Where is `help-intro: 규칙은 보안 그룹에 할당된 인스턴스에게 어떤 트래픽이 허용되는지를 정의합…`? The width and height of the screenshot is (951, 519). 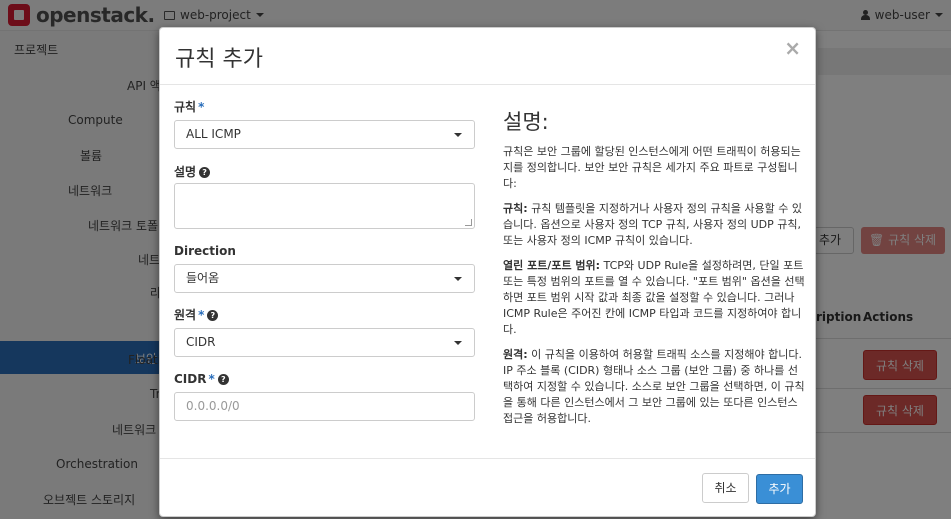 help-intro: 규칙은 보안 그룹에 할당된 인스턴스에게 어떤 트래픽이 허용되는지를 정의합… is located at coordinates (652, 167).